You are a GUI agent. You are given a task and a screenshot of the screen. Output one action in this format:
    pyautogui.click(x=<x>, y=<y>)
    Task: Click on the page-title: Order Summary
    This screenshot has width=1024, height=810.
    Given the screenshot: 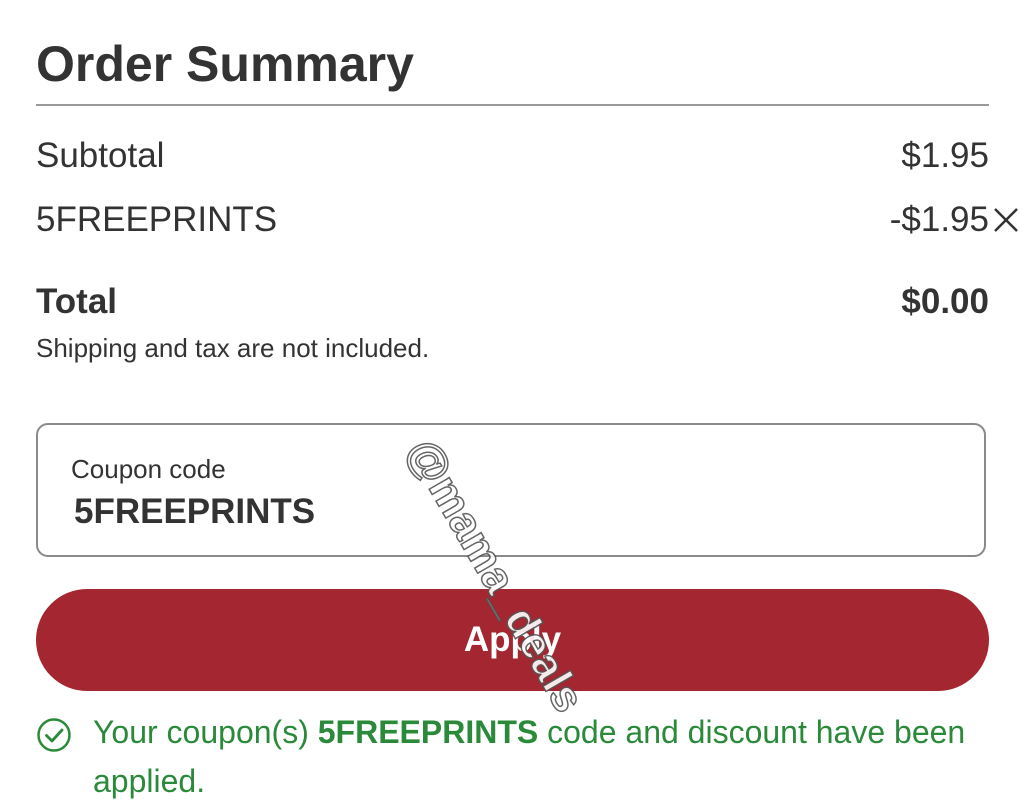 What is the action you would take?
    pyautogui.click(x=225, y=64)
    